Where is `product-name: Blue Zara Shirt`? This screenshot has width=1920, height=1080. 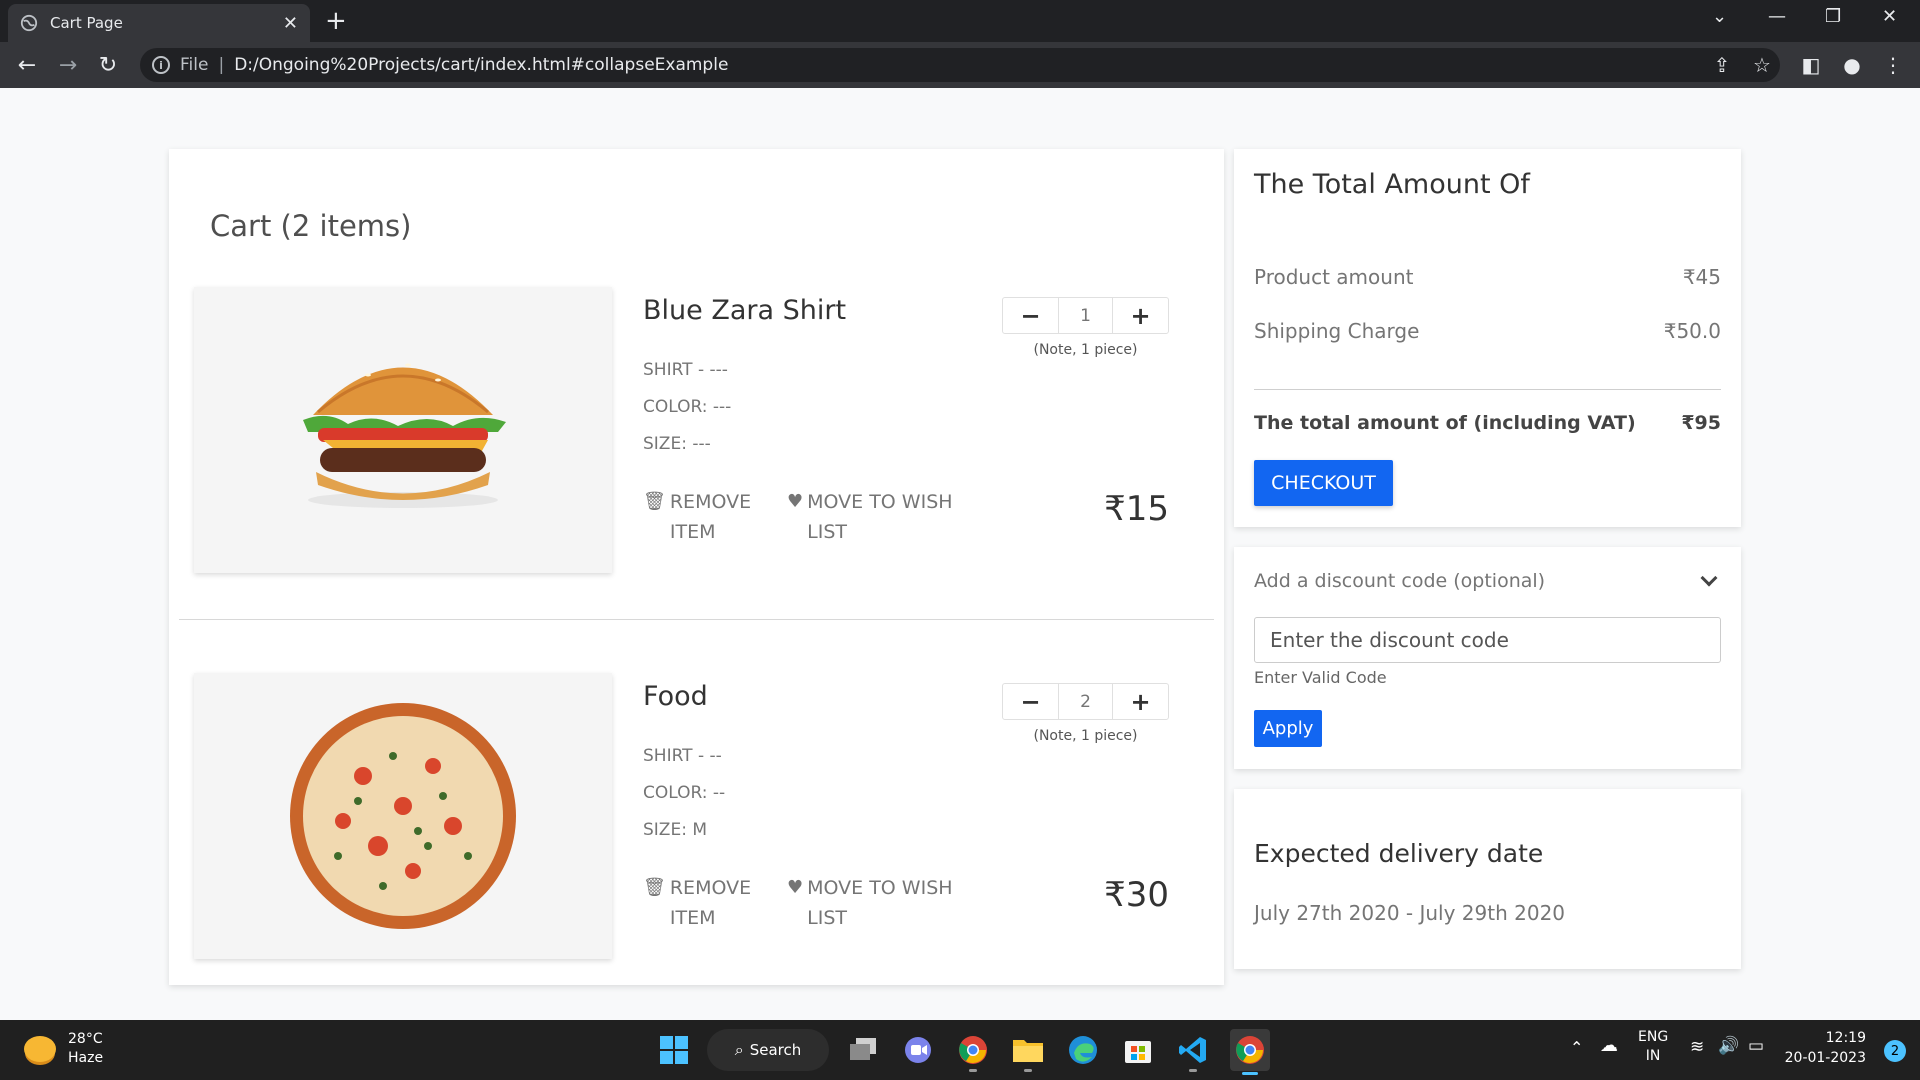 product-name: Blue Zara Shirt is located at coordinates (745, 310).